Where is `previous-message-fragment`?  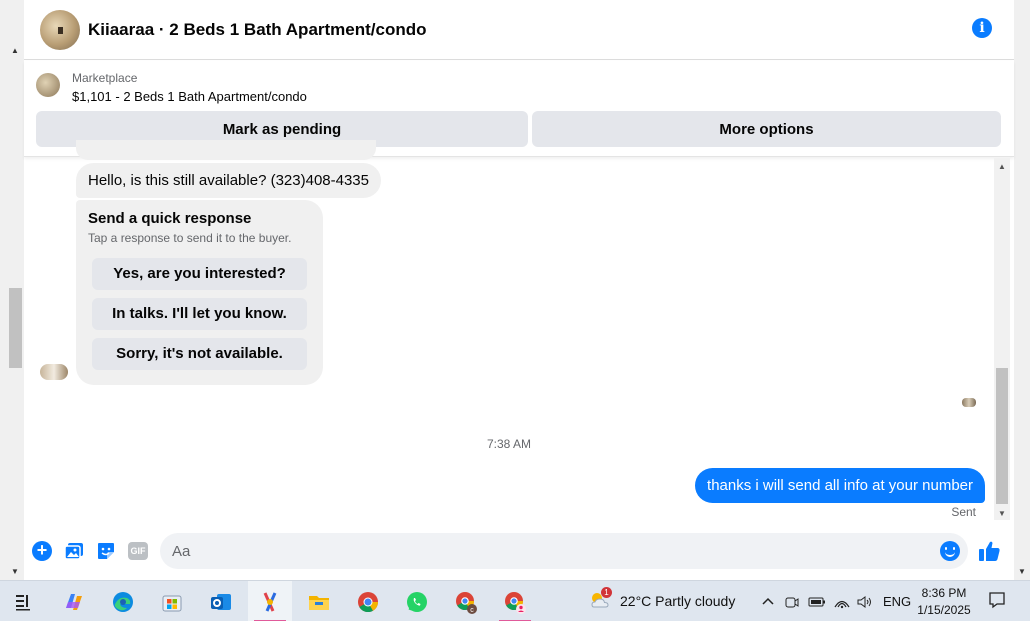 previous-message-fragment is located at coordinates (226, 150).